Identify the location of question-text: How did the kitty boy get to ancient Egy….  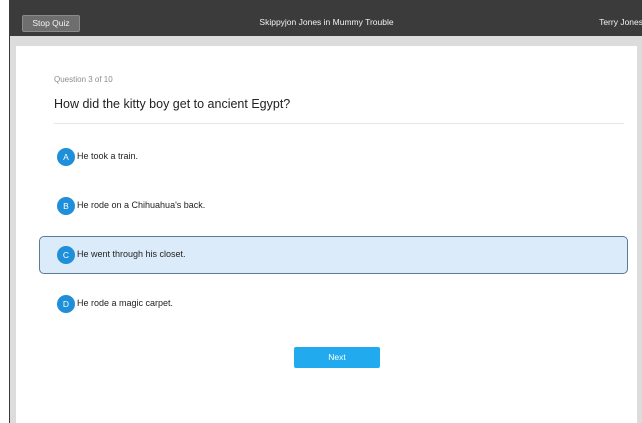
(172, 104).